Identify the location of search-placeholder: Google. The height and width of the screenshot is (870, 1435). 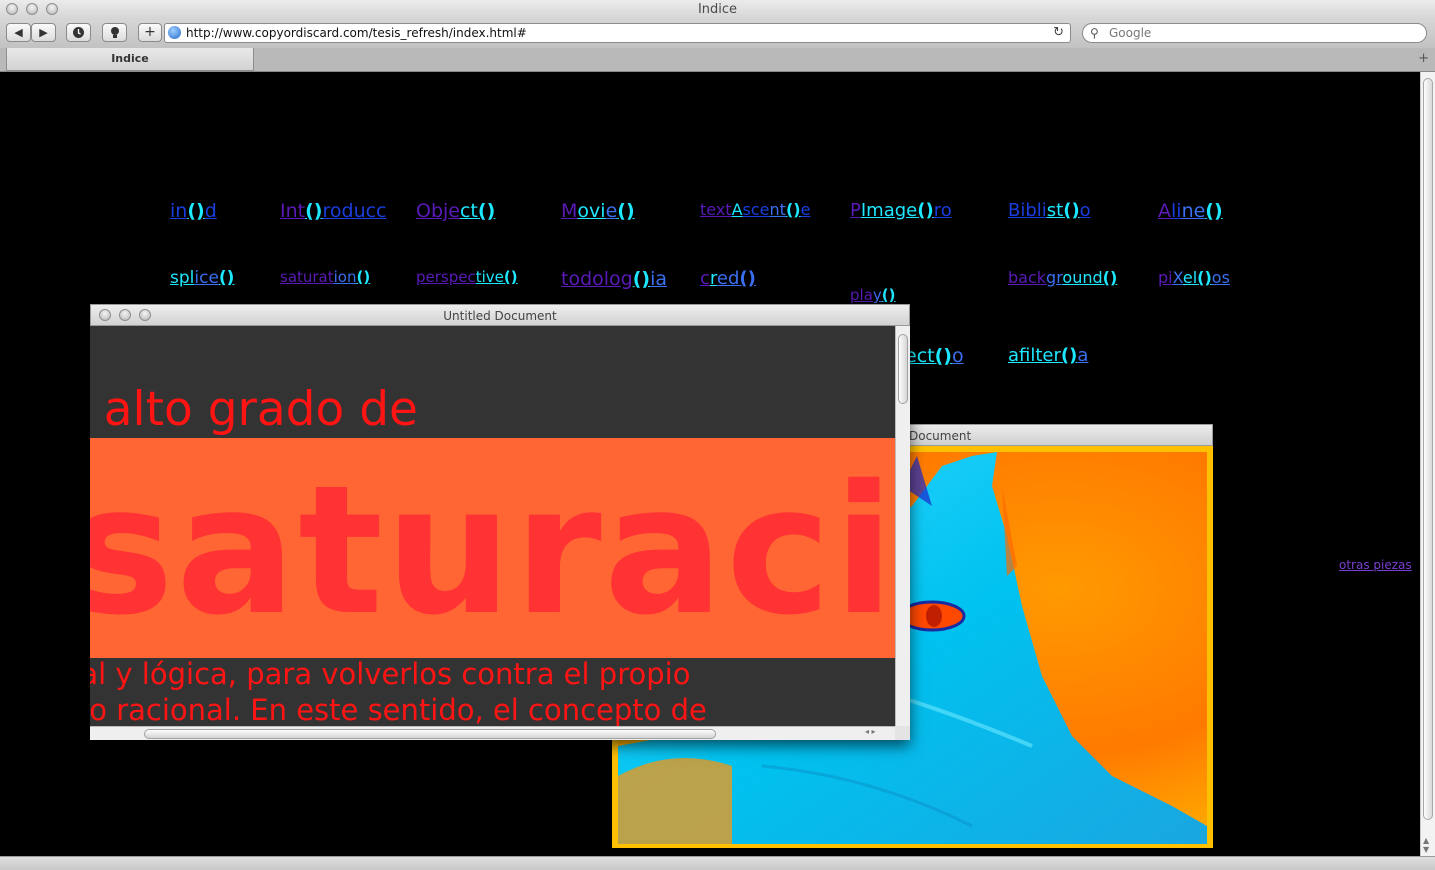
(1130, 33).